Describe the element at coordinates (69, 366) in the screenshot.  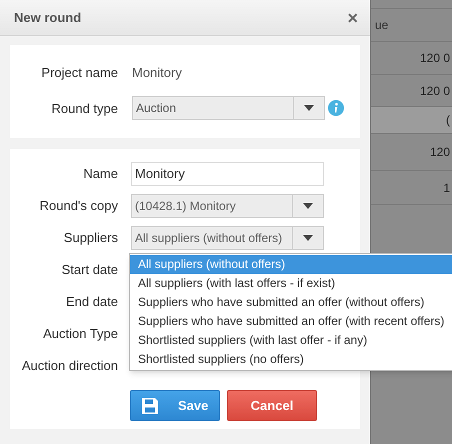
I see `field-label: Auction direction` at that location.